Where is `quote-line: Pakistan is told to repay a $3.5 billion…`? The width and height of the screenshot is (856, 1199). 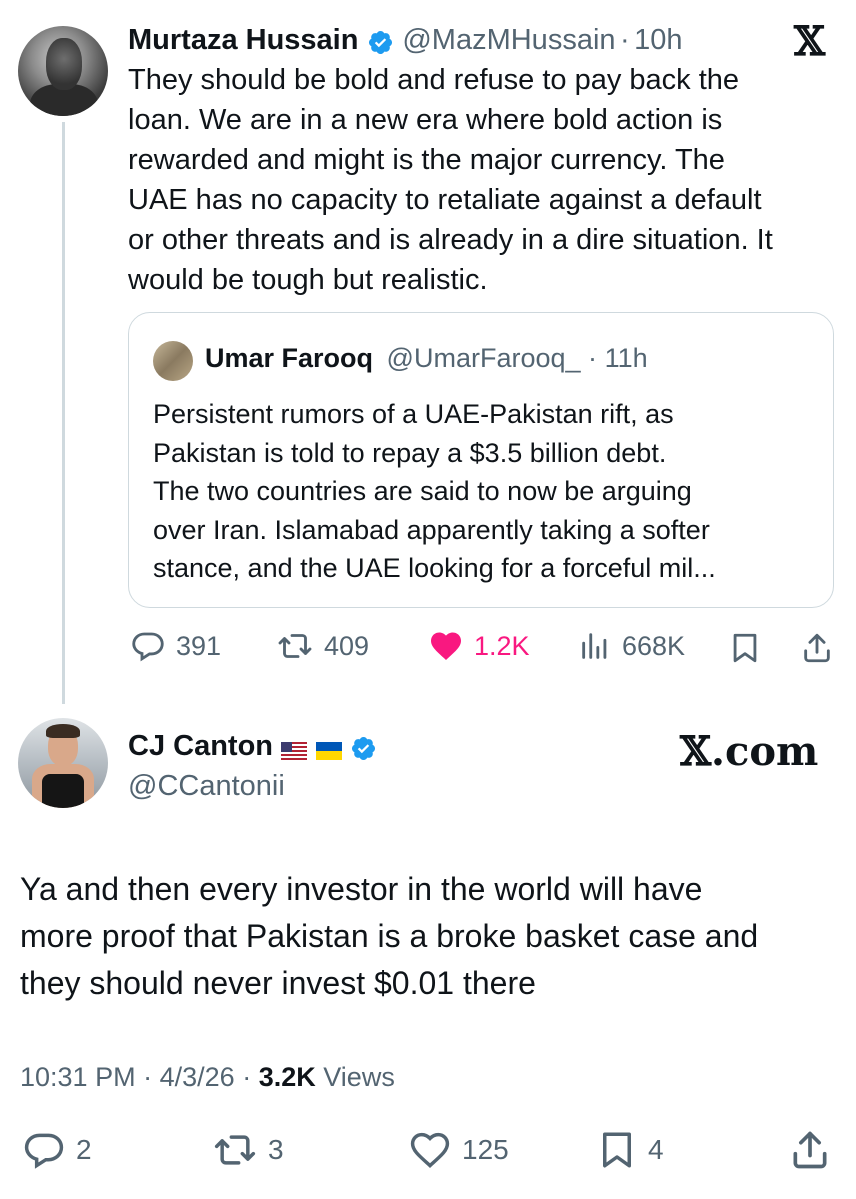 quote-line: Pakistan is told to repay a $3.5 billion… is located at coordinates (410, 452).